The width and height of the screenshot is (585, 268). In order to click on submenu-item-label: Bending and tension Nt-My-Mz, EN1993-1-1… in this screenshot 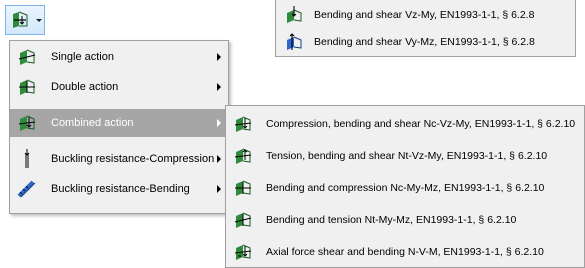, I will do `click(391, 220)`.